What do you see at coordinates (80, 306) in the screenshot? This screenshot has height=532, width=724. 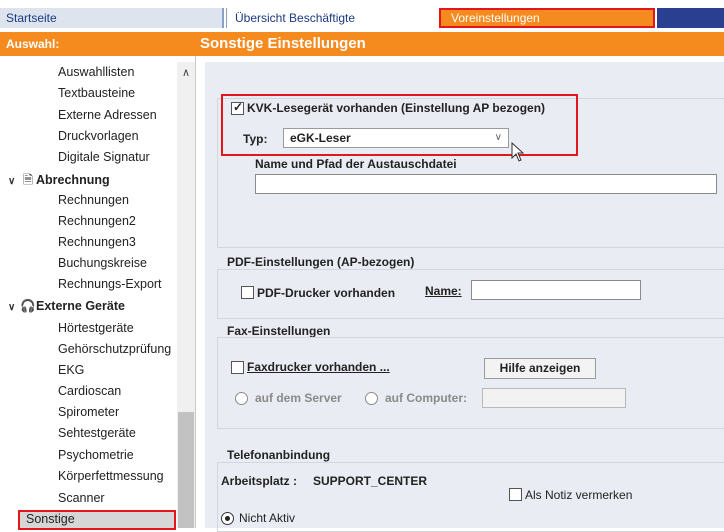 I see `sidebar-group-label: Externe Geräte` at bounding box center [80, 306].